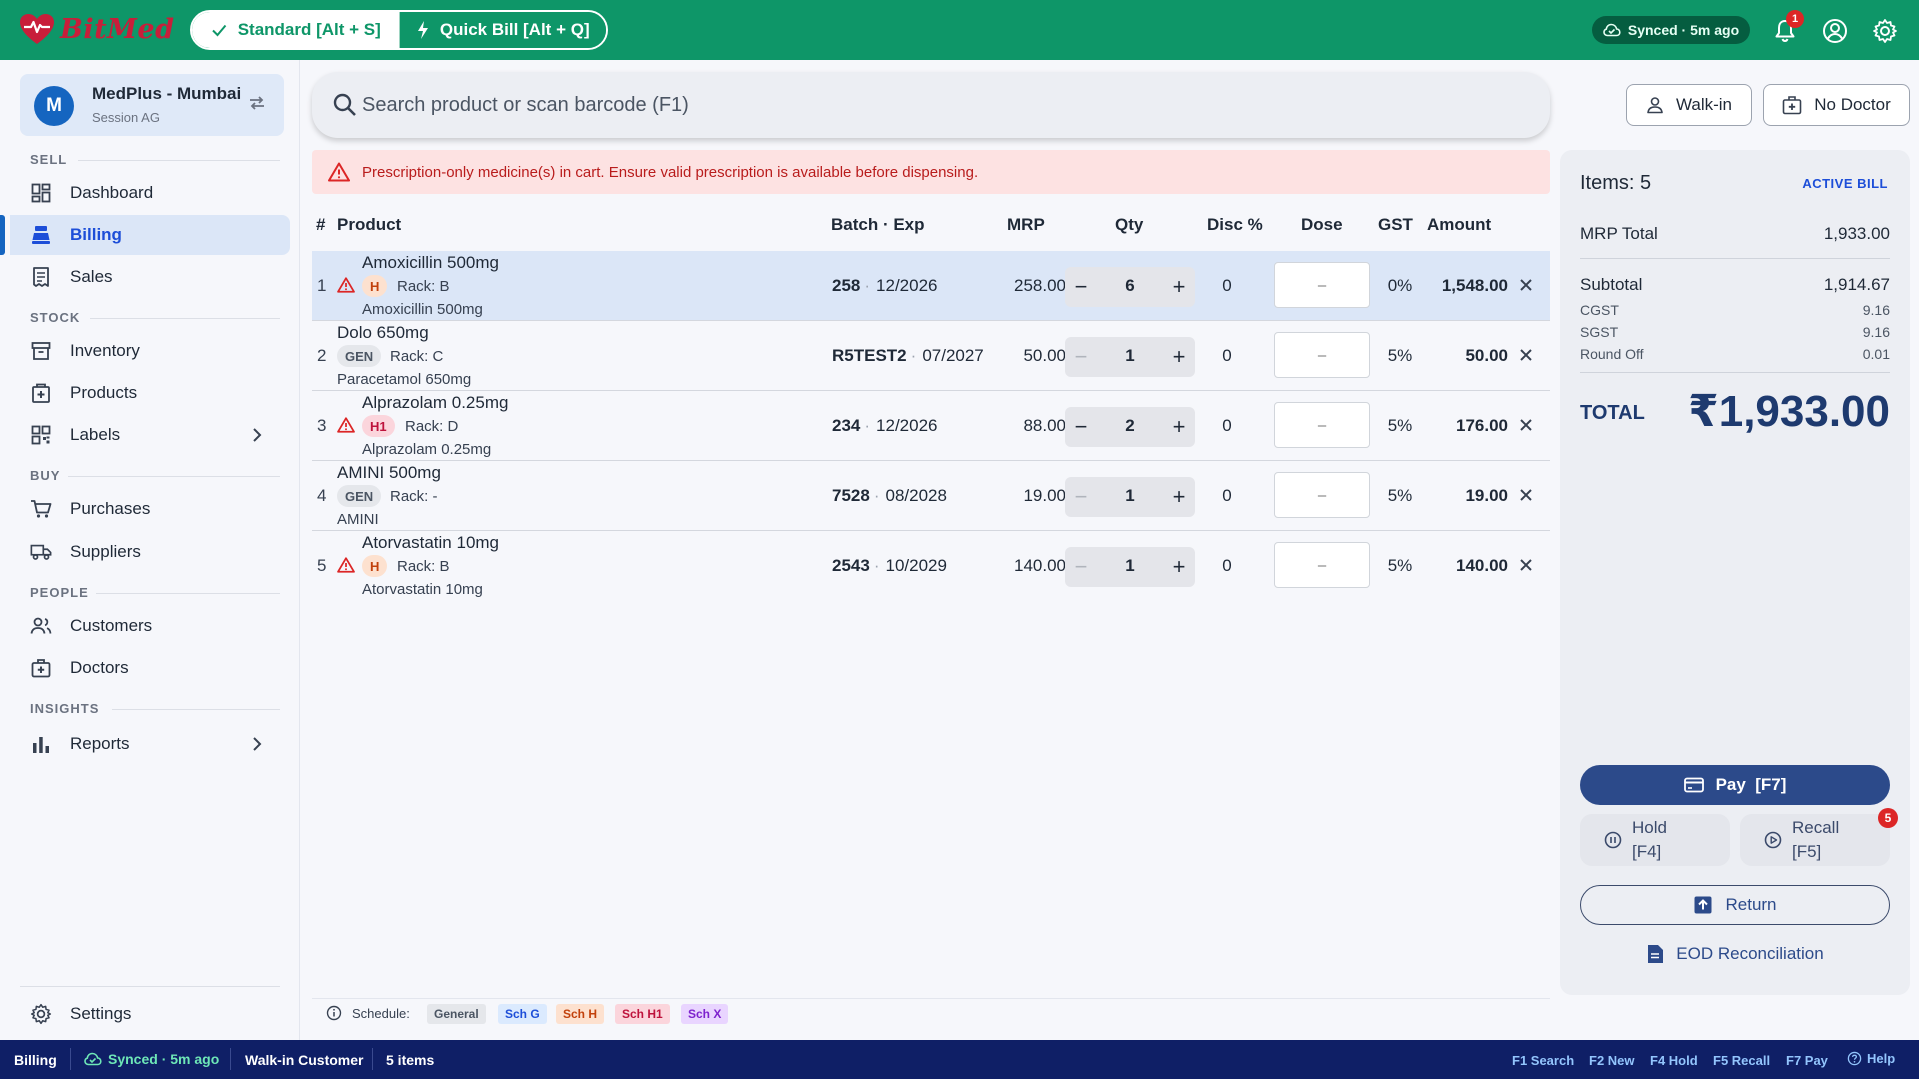 Image resolution: width=1919 pixels, height=1079 pixels. What do you see at coordinates (322, 425) in the screenshot?
I see `row-number: 3` at bounding box center [322, 425].